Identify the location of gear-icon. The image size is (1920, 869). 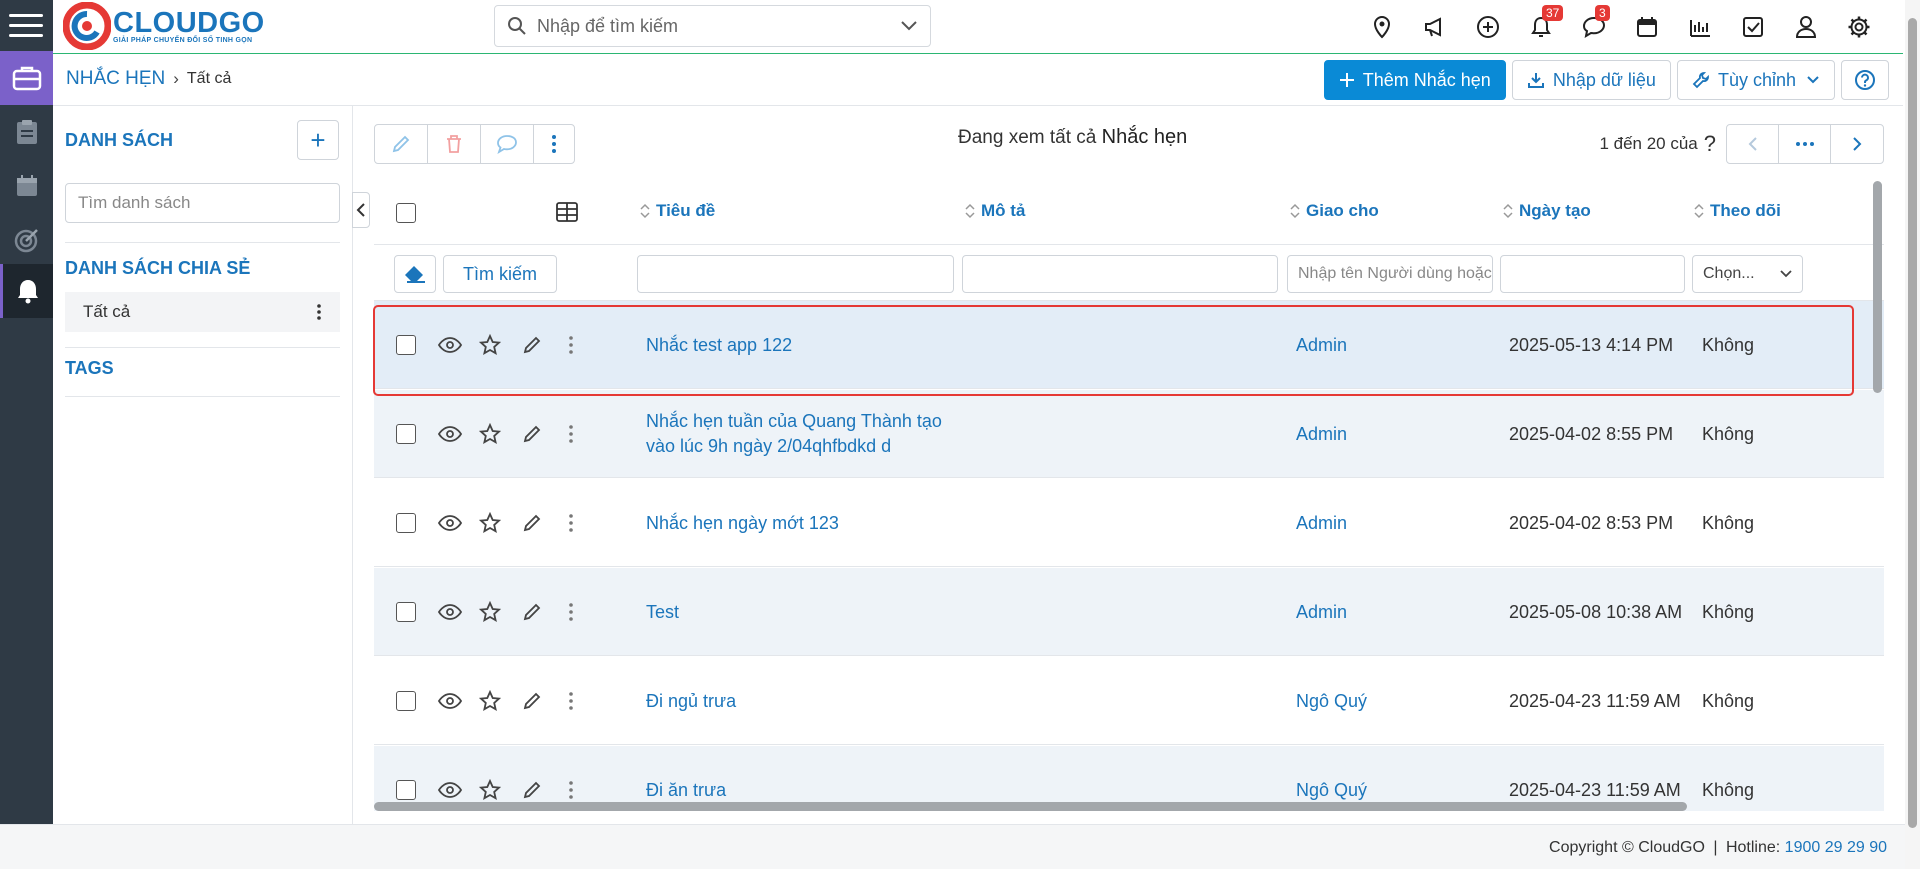
(1858, 27).